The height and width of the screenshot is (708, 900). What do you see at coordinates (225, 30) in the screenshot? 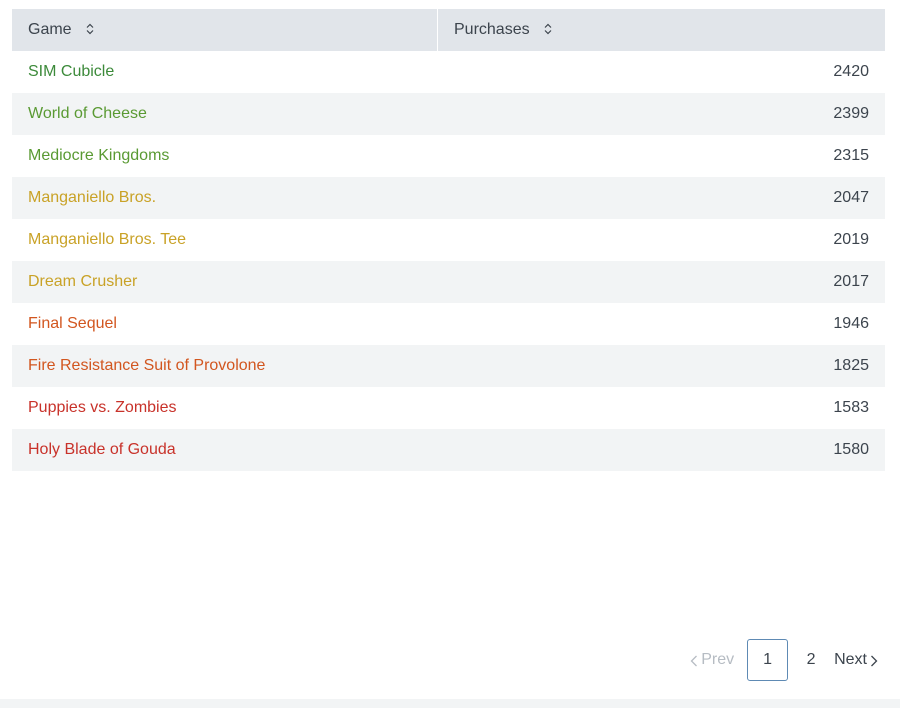
I see `column-header-game: Game` at bounding box center [225, 30].